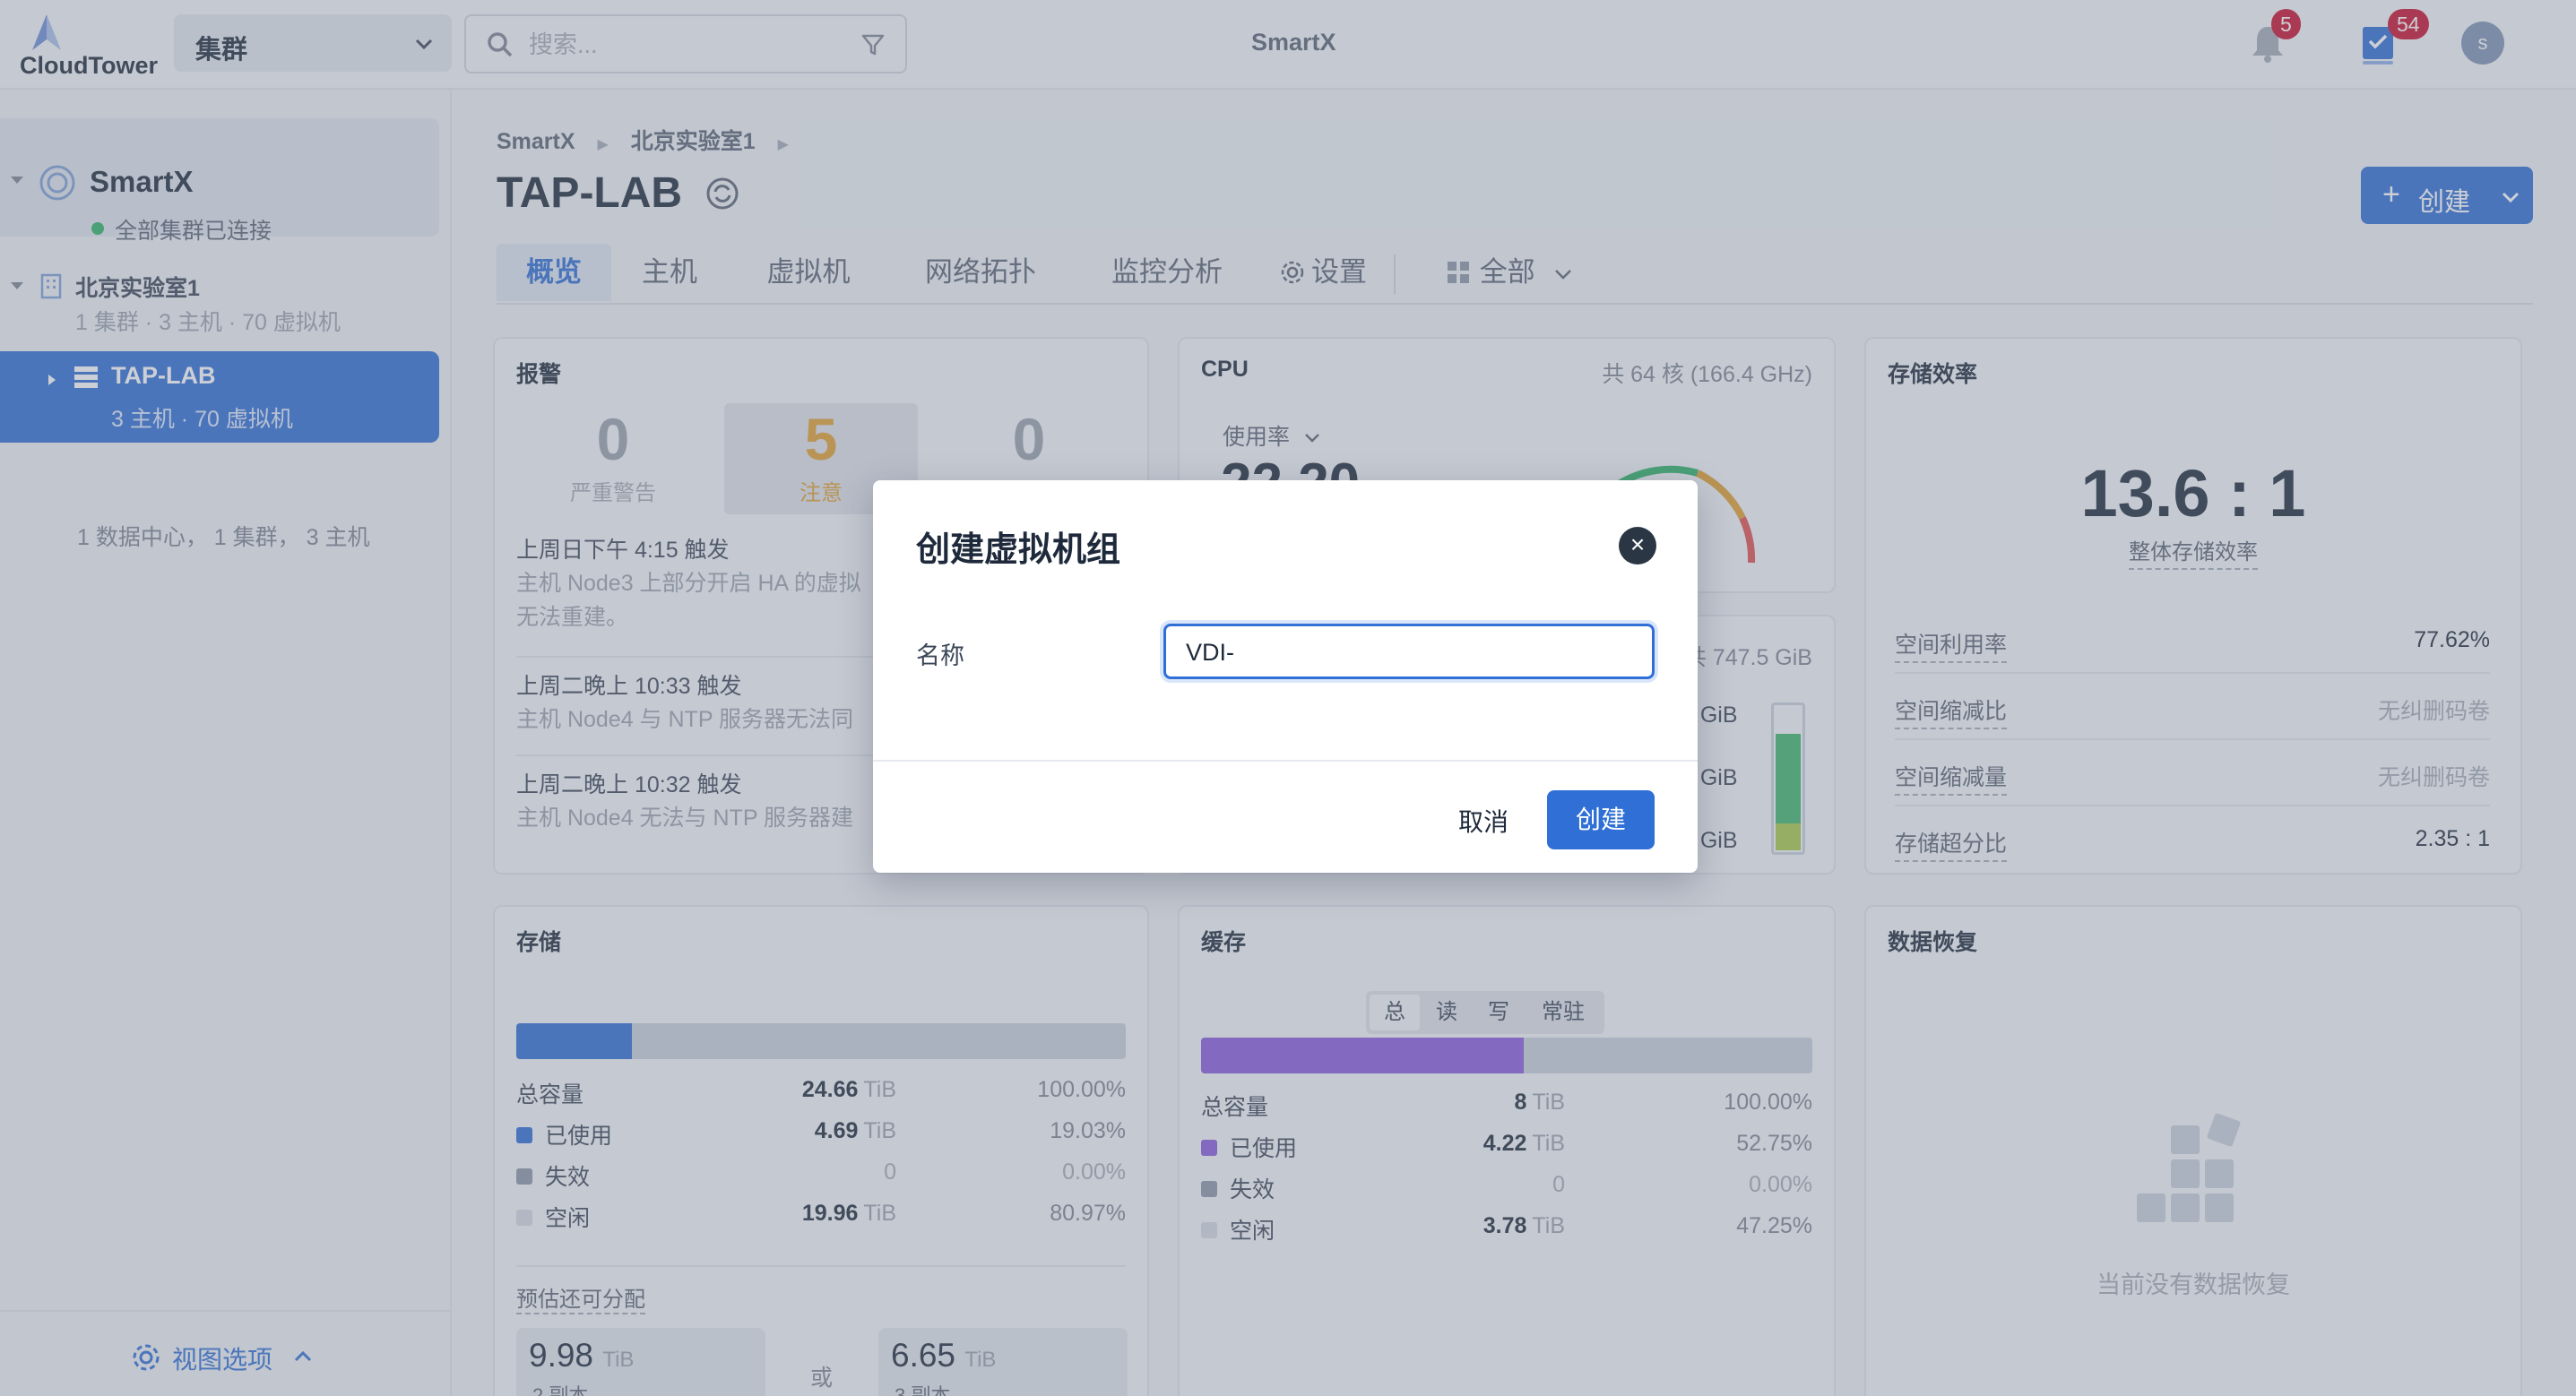 The image size is (2576, 1396). Describe the element at coordinates (1483, 823) in the screenshot. I see `cancel-button: 取消` at that location.